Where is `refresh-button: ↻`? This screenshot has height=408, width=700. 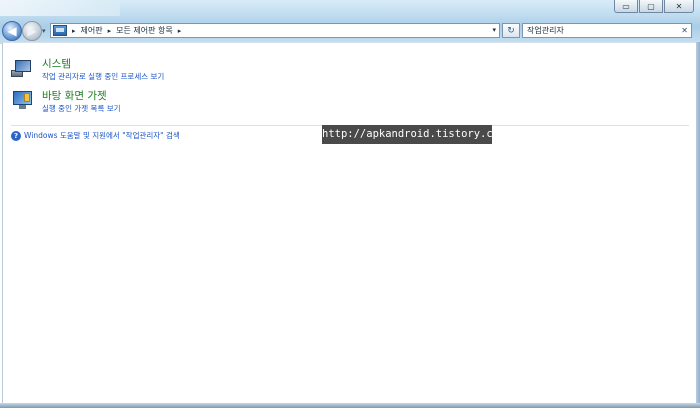
refresh-button: ↻ is located at coordinates (511, 30).